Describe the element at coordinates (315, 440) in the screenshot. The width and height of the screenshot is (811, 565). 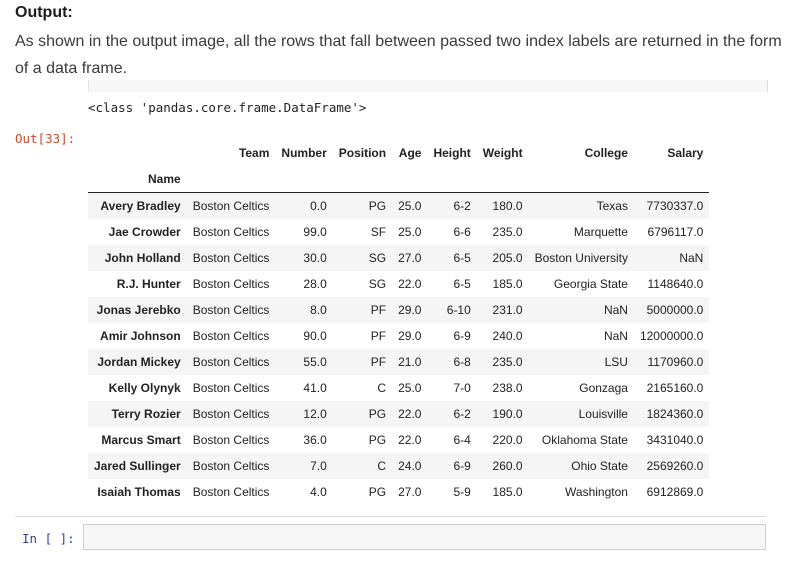
I see `table-cell: 36.0` at that location.